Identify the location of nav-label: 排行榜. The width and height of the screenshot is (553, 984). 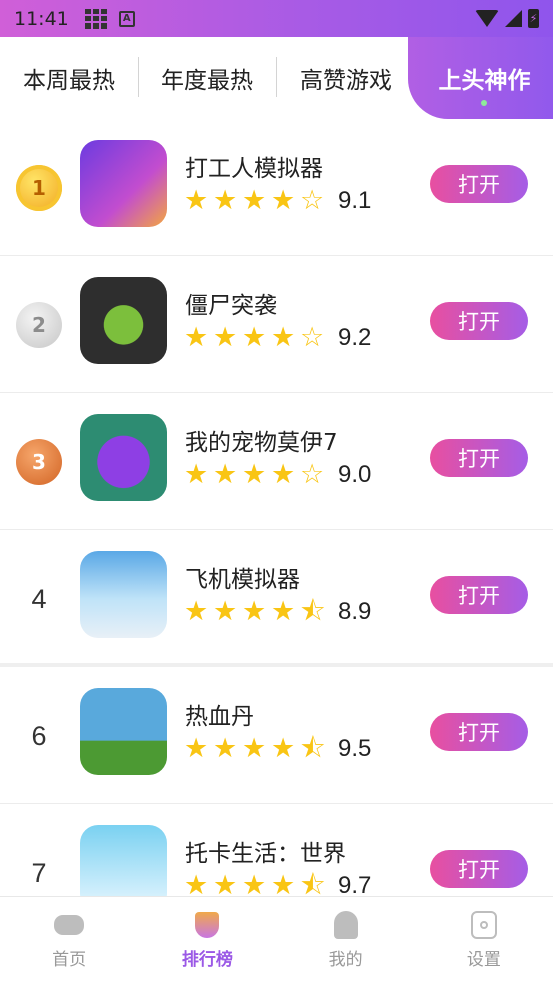
(207, 960).